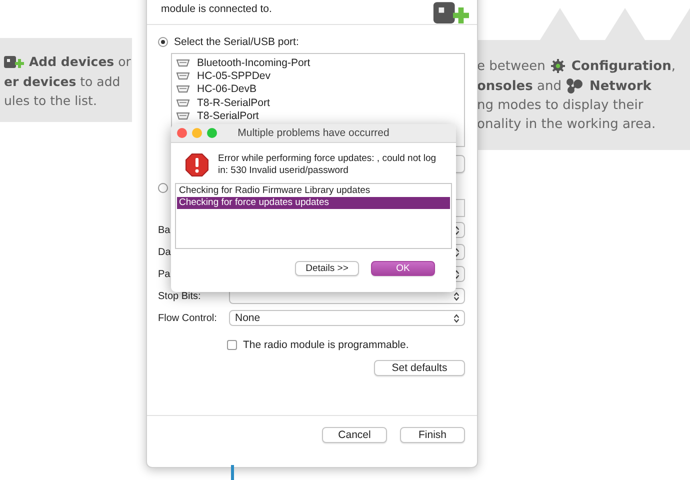 The image size is (690, 480). Describe the element at coordinates (511, 66) in the screenshot. I see `info-text: e between` at that location.